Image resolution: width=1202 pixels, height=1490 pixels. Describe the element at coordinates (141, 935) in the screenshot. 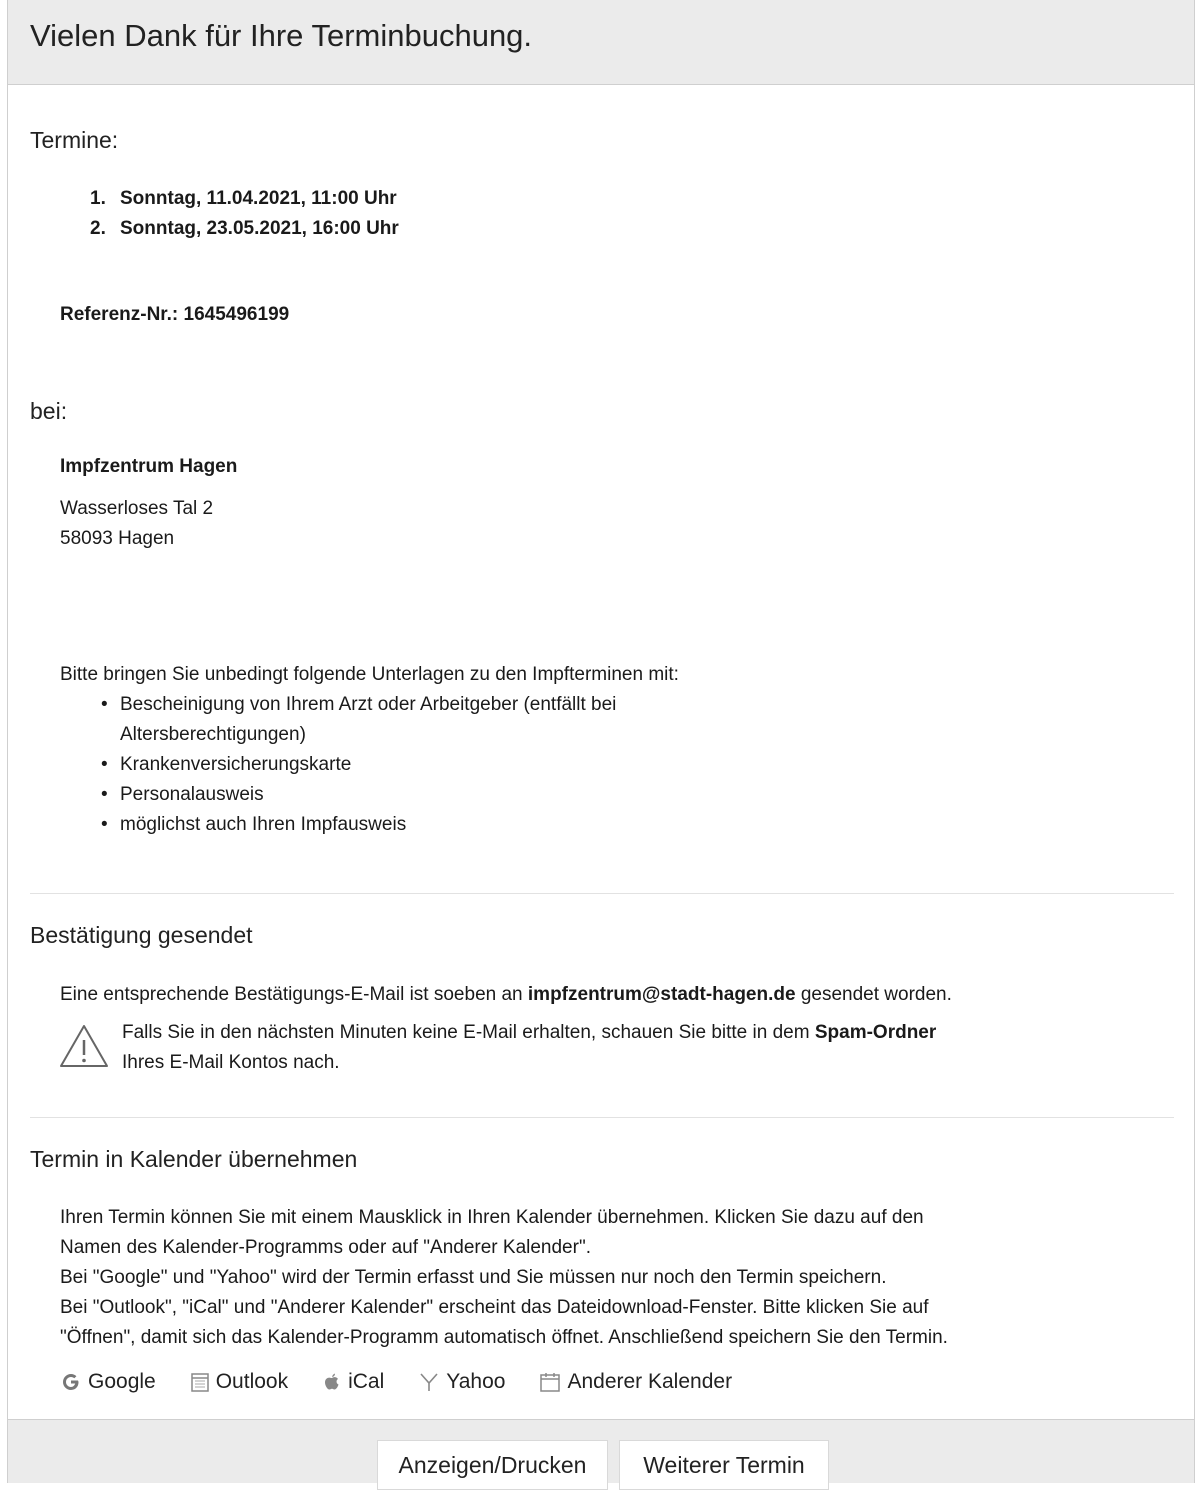

I see `confirmation-heading: Bestätigung gesendet` at that location.